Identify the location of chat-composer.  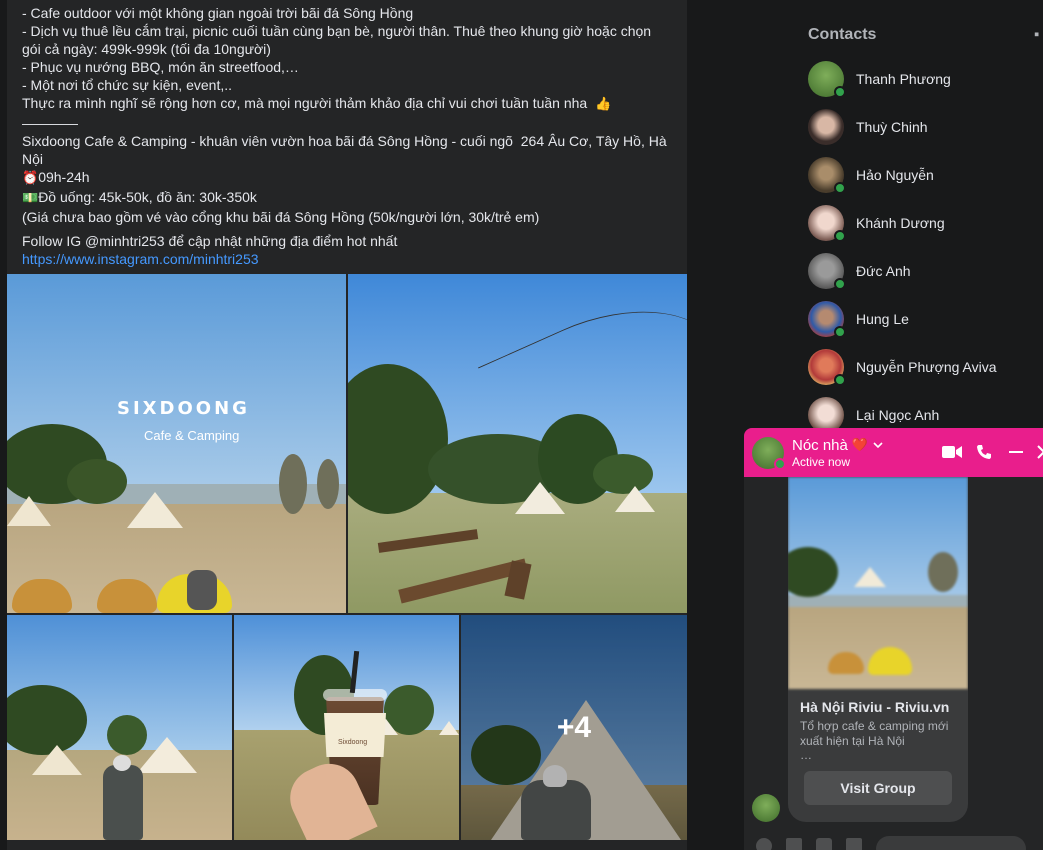
(893, 843).